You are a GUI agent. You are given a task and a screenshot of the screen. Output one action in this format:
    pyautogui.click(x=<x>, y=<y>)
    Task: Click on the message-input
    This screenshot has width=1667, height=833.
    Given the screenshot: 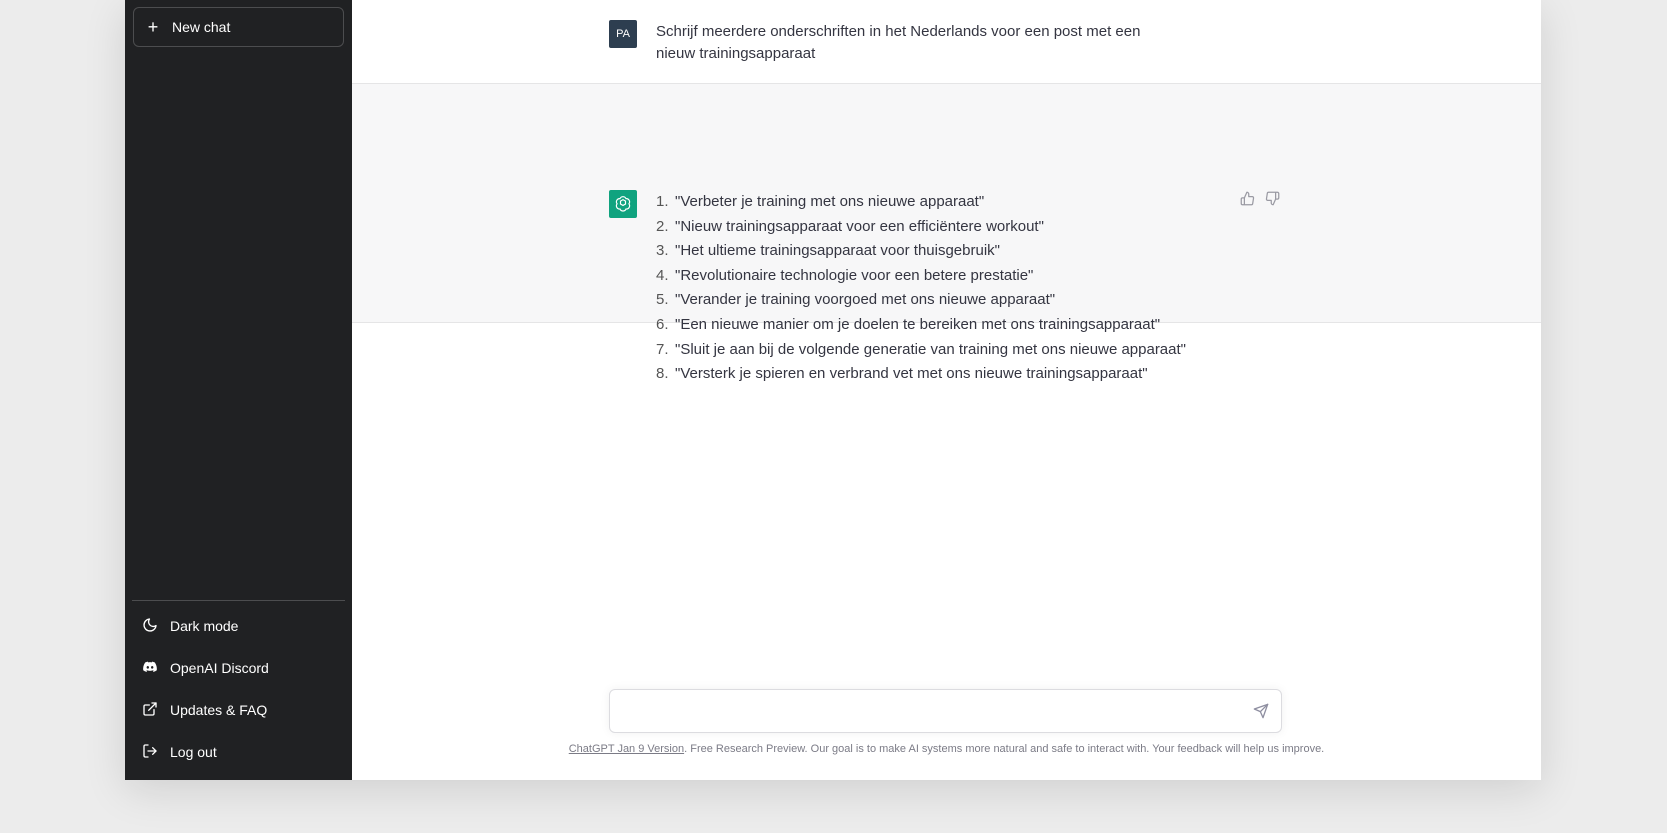 What is the action you would take?
    pyautogui.click(x=934, y=712)
    